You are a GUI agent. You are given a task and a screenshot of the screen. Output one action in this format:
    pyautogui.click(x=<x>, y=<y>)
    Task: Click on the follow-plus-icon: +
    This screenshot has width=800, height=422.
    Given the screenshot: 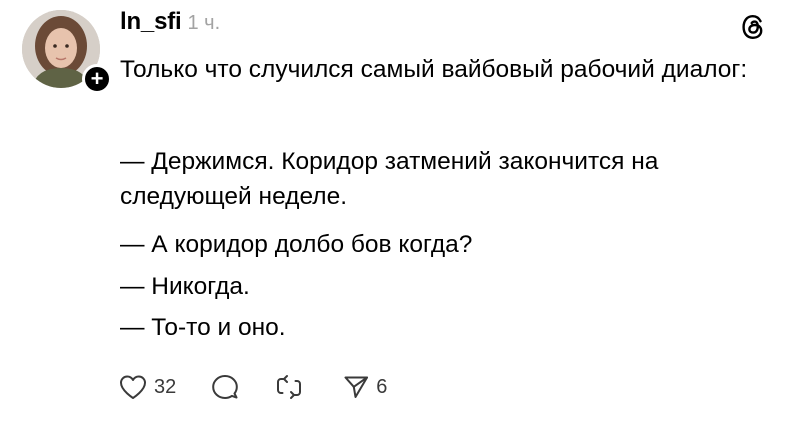 What is the action you would take?
    pyautogui.click(x=97, y=79)
    